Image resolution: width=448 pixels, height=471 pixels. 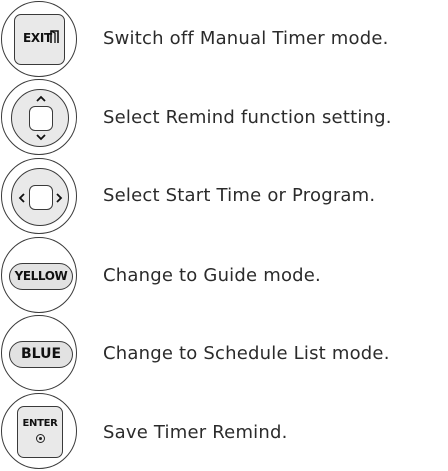 What do you see at coordinates (239, 195) in the screenshot?
I see `left-right-description: Select Start Time or Program.` at bounding box center [239, 195].